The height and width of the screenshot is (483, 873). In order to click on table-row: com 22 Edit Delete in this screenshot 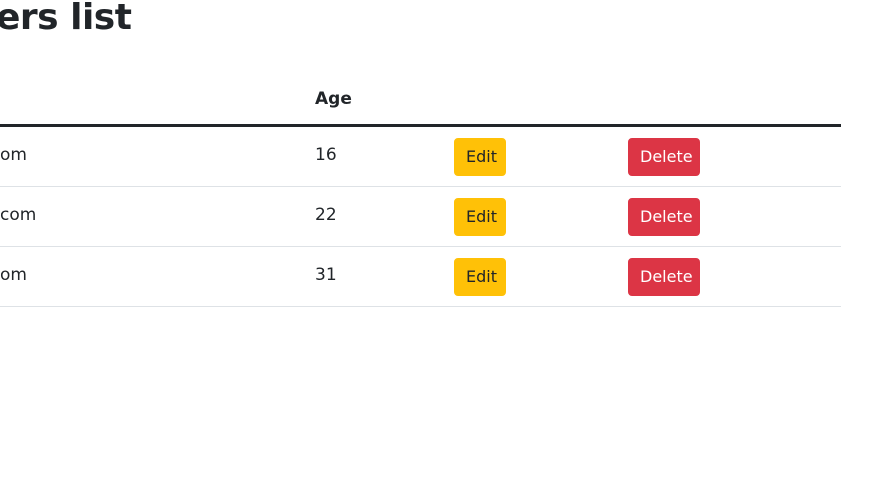, I will do `click(420, 217)`.